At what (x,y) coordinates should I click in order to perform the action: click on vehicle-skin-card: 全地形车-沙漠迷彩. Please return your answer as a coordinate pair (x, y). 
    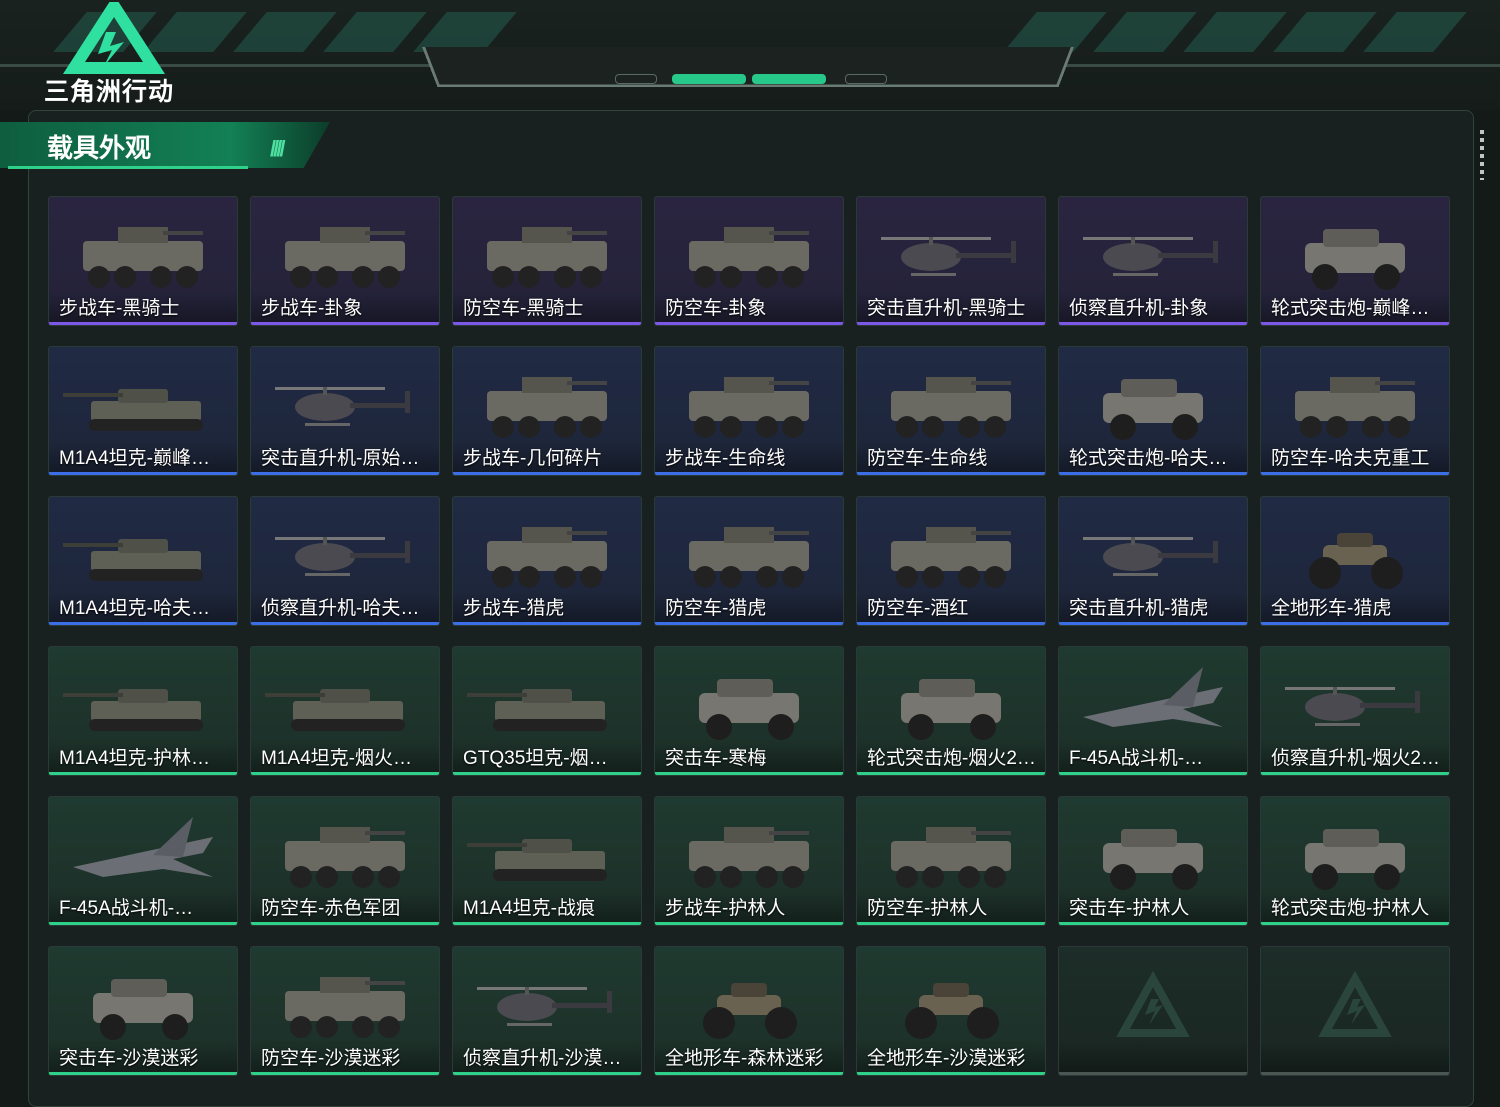
    Looking at the image, I should click on (951, 1011).